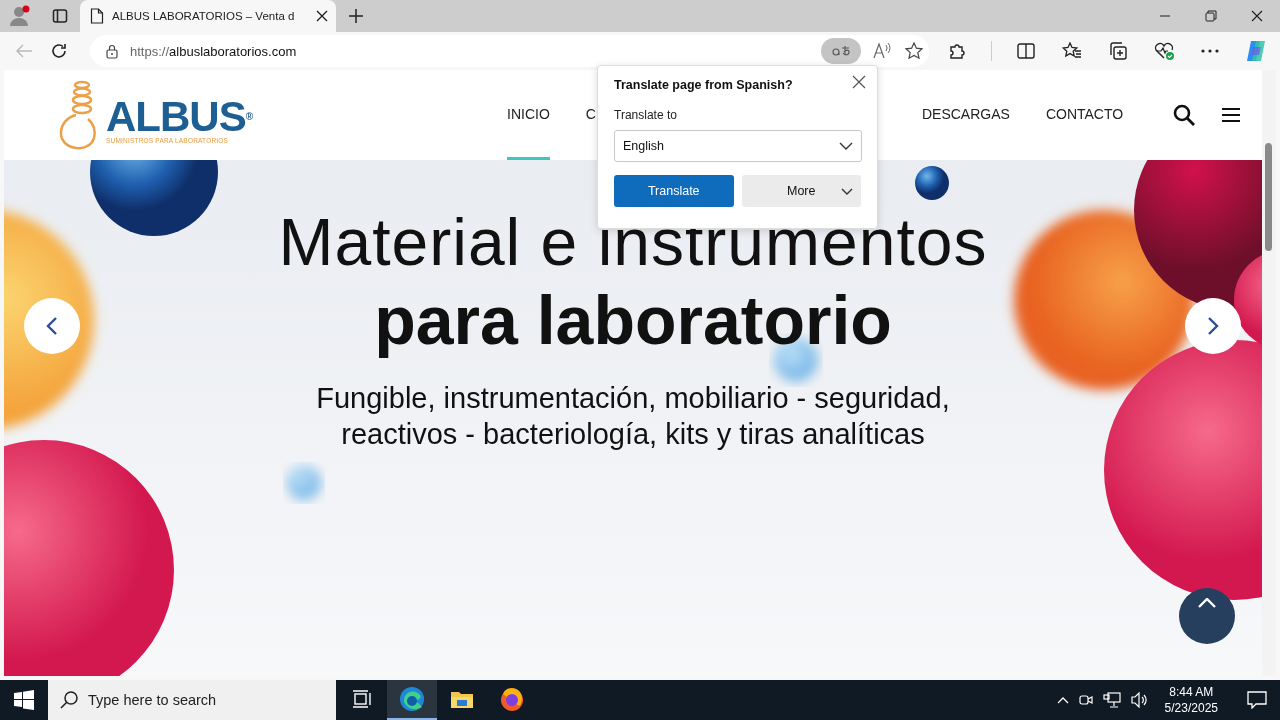 The image size is (1280, 720). I want to click on volume-icon, so click(1139, 700).